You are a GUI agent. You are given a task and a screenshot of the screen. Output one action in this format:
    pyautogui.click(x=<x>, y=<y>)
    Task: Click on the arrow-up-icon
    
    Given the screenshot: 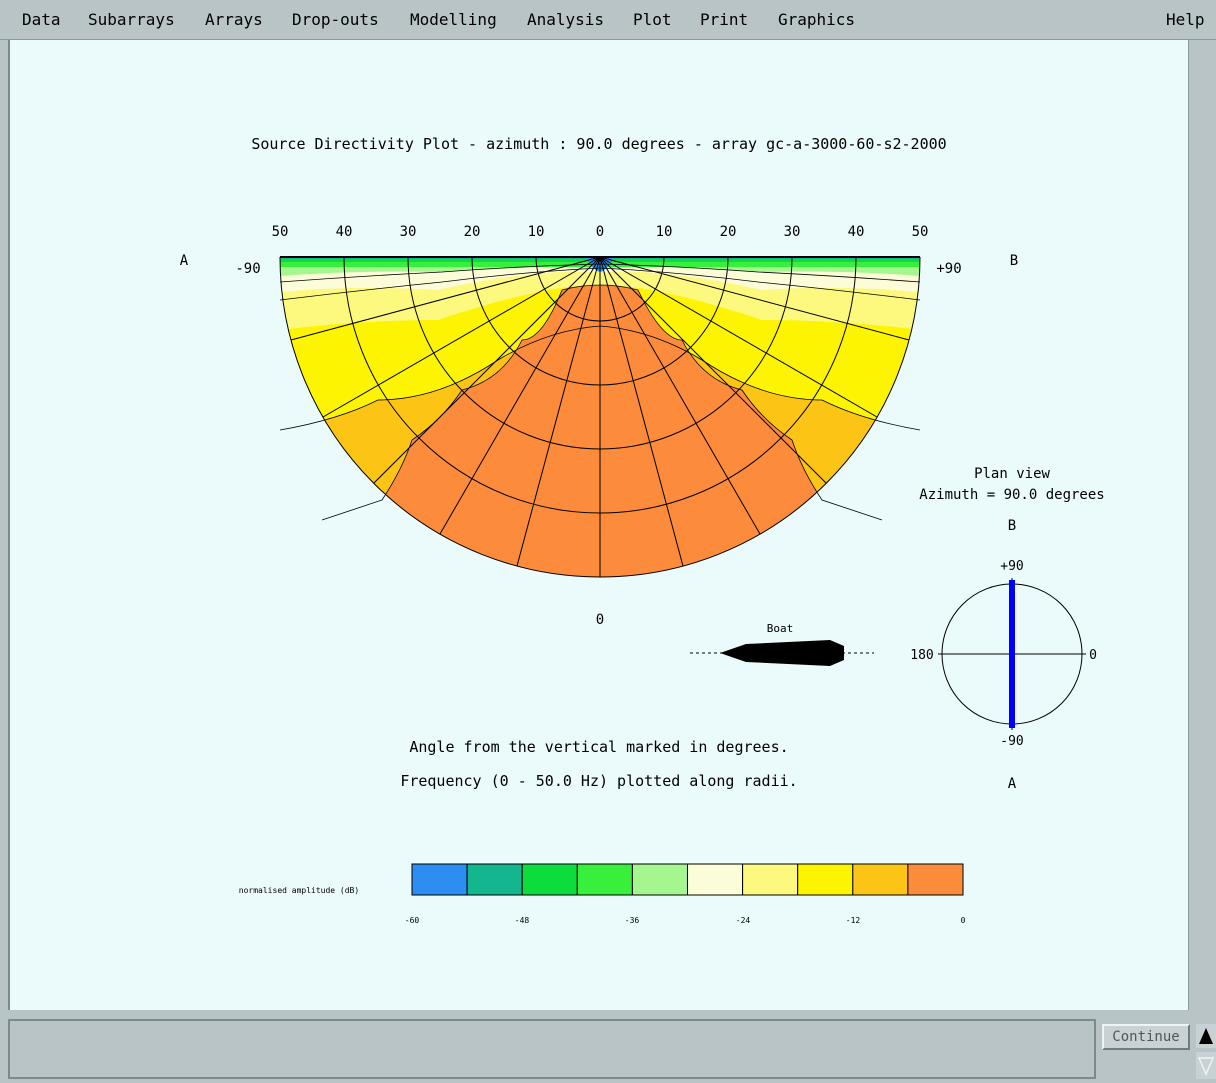 What is the action you would take?
    pyautogui.click(x=1206, y=1036)
    